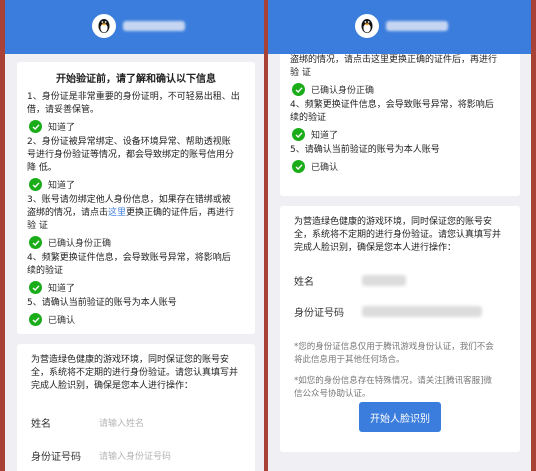 The height and width of the screenshot is (471, 536). I want to click on privacy-note-line: *您的身份证信息仅用于腾讯游戏身份认证，我们不会, so click(394, 347).